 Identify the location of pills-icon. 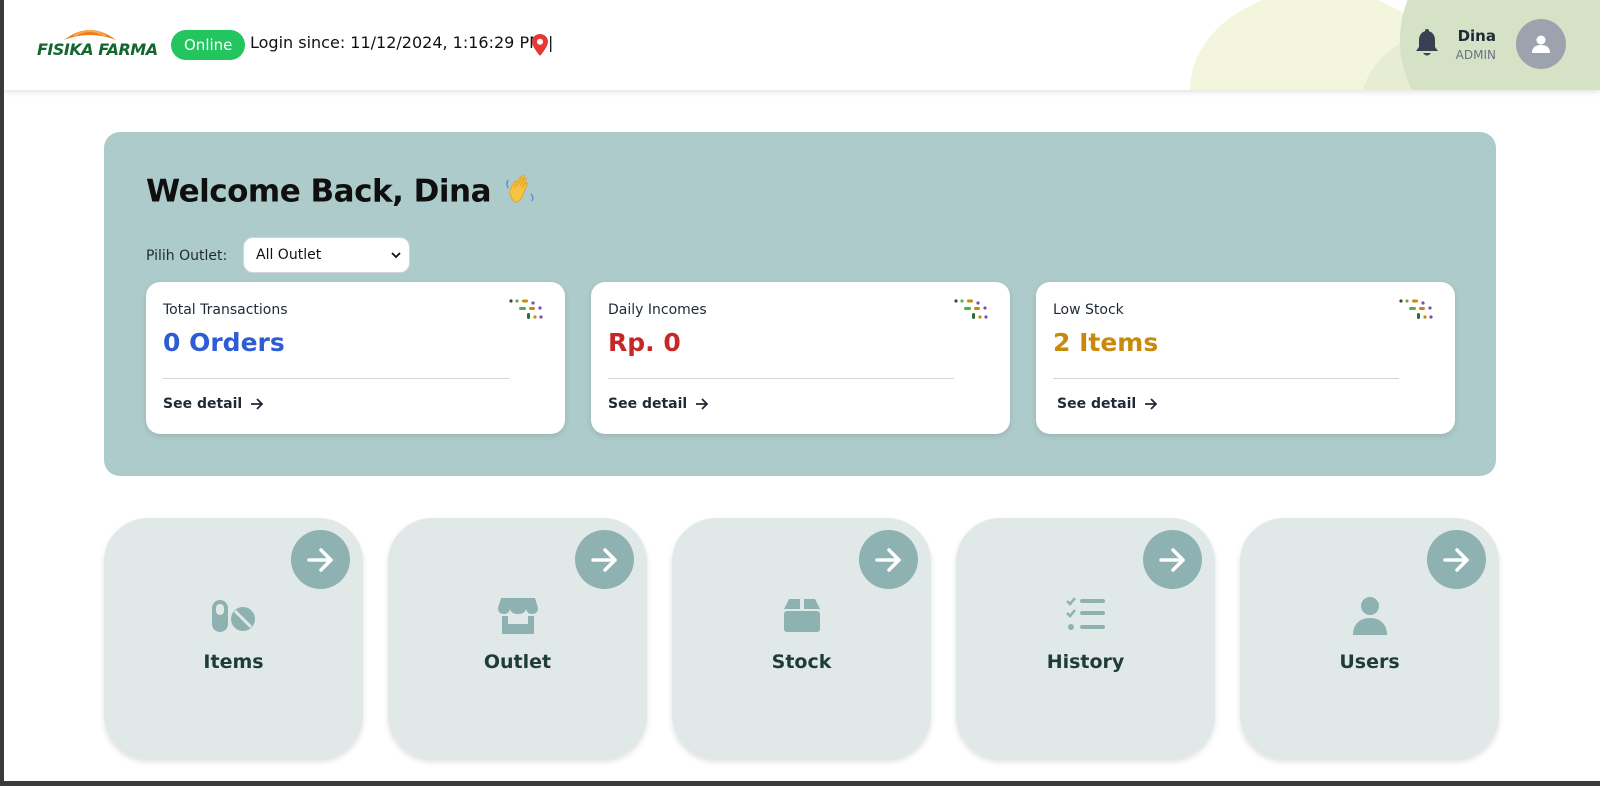
(233, 618).